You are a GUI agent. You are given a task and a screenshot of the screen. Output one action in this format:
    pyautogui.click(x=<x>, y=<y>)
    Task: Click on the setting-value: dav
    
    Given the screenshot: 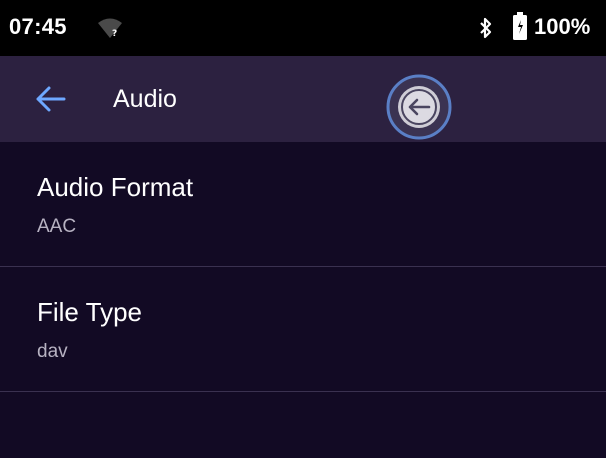 What is the action you would take?
    pyautogui.click(x=52, y=351)
    